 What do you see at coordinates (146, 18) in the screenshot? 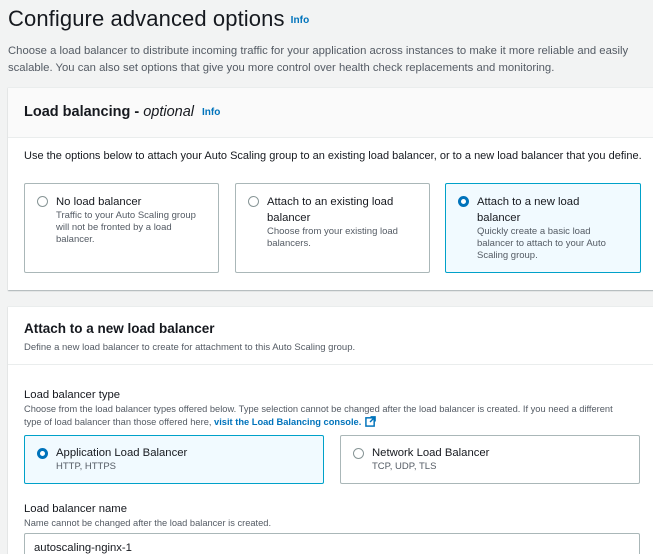
I see `page-title-text: Configure advanced options` at bounding box center [146, 18].